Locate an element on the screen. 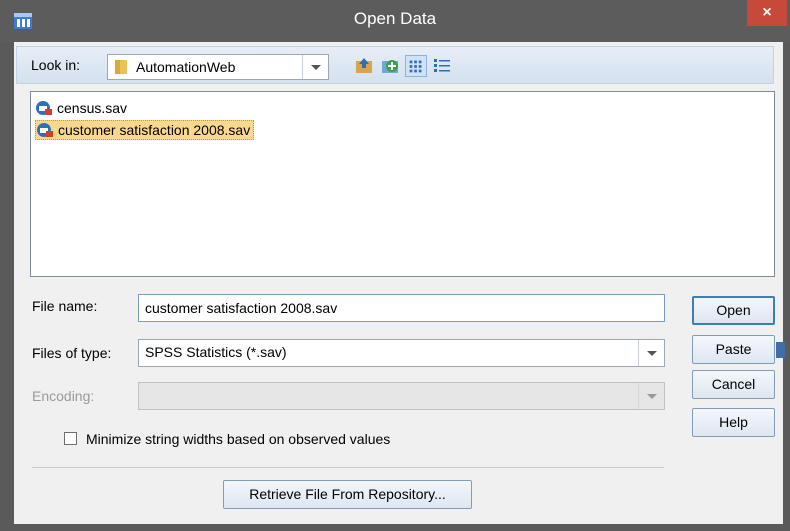  help-button: Help is located at coordinates (733, 422).